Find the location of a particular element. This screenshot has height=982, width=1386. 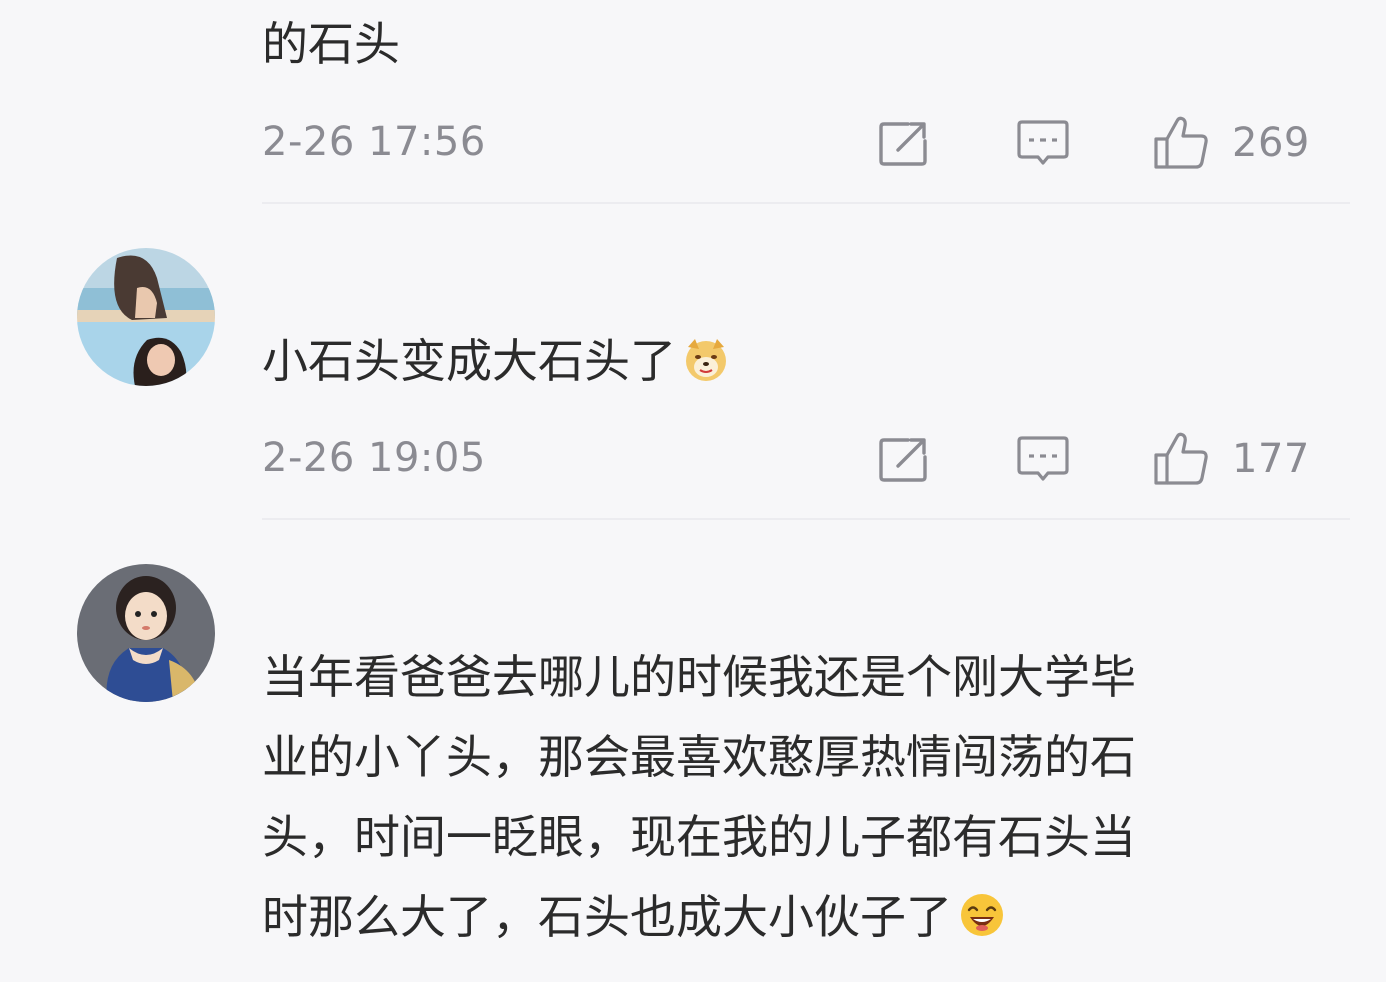

comment-1-text: 的石头 is located at coordinates (331, 44).